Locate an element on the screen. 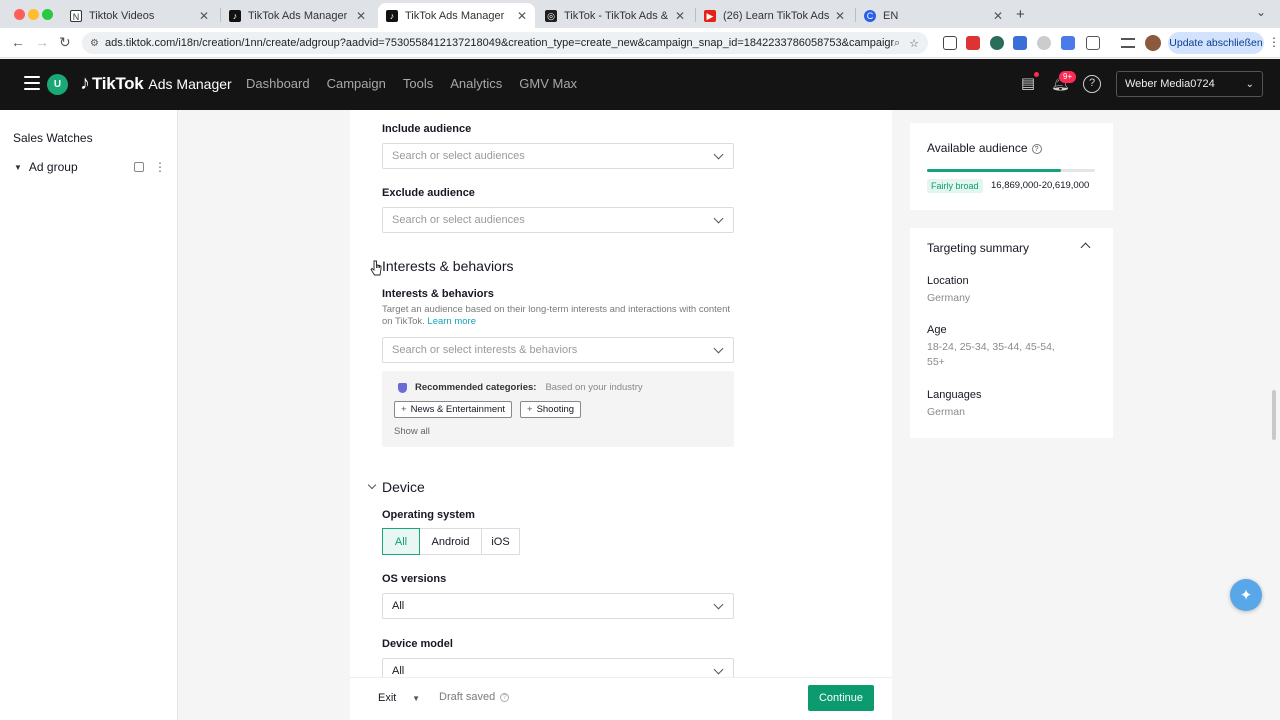 This screenshot has height=720, width=1280. extension-icon is located at coordinates (1044, 43).